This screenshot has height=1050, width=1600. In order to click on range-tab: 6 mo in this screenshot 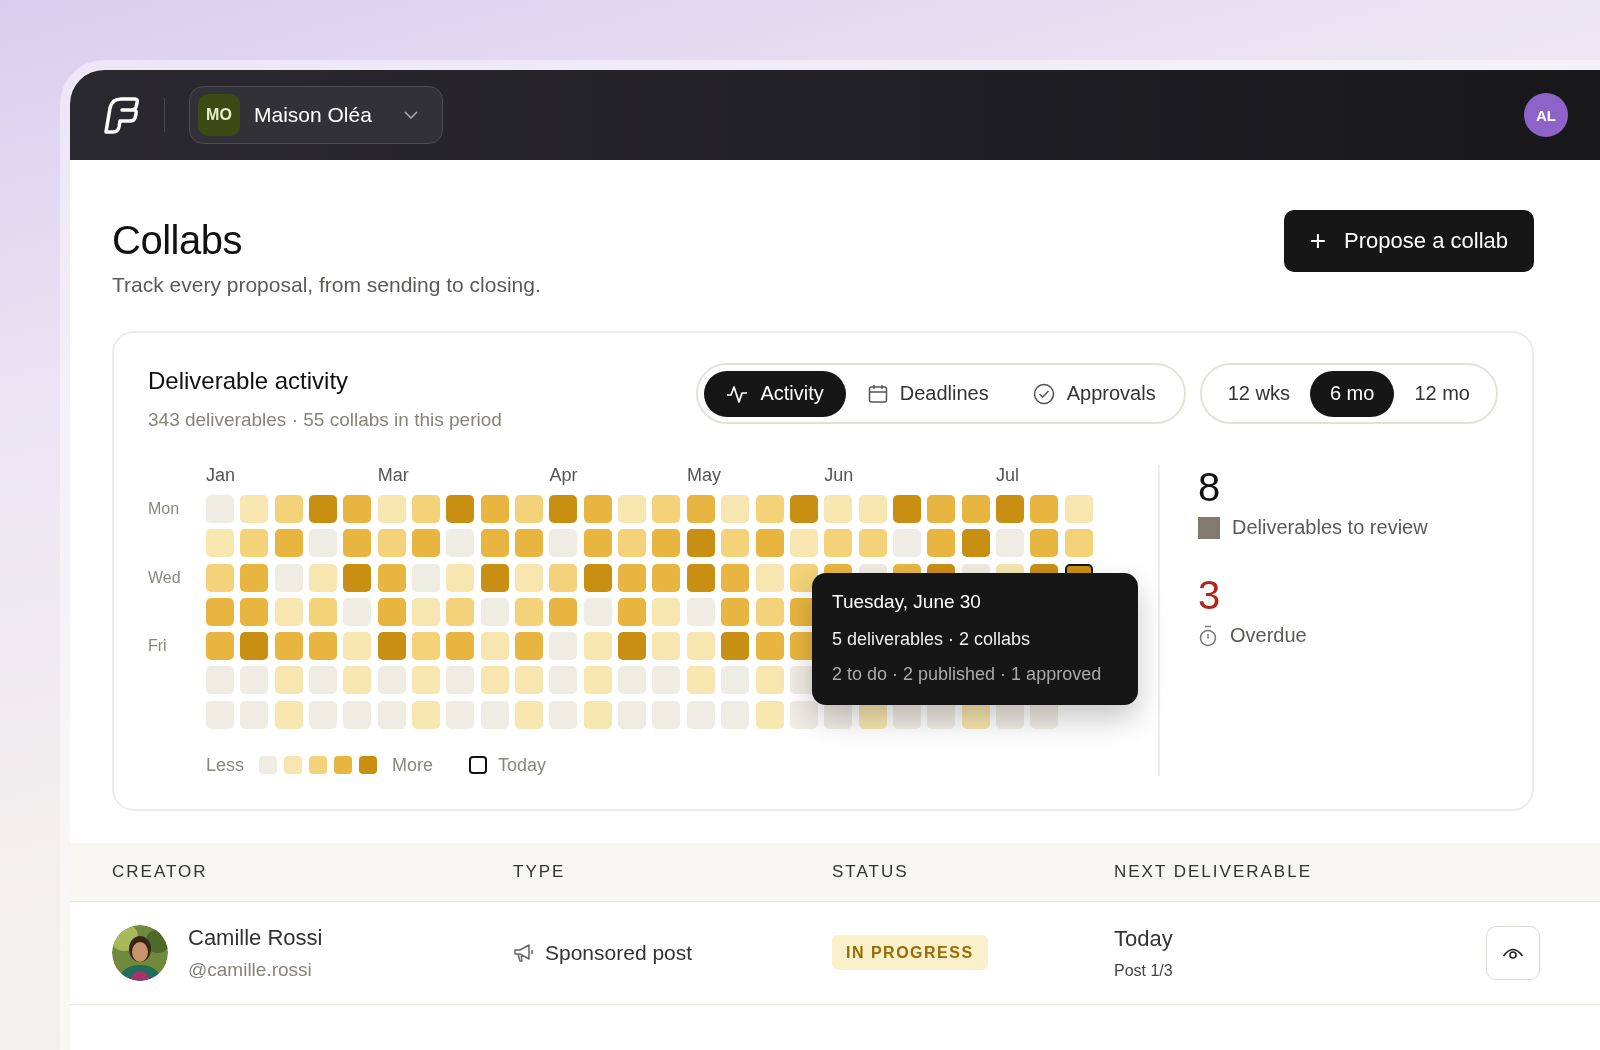, I will do `click(1352, 393)`.